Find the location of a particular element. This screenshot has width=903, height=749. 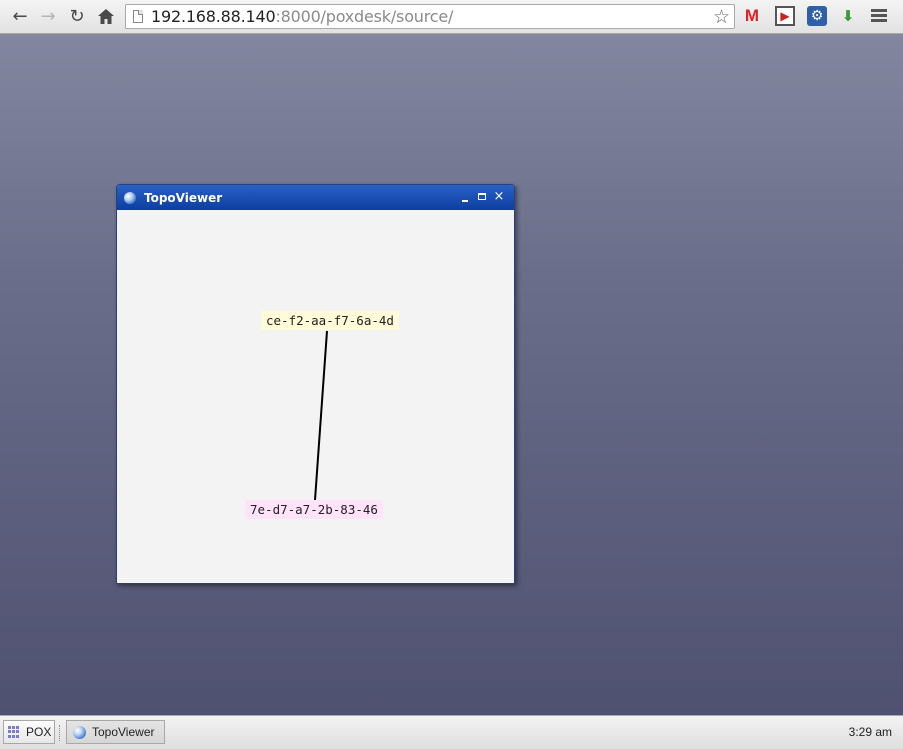

topology-link is located at coordinates (321, 415).